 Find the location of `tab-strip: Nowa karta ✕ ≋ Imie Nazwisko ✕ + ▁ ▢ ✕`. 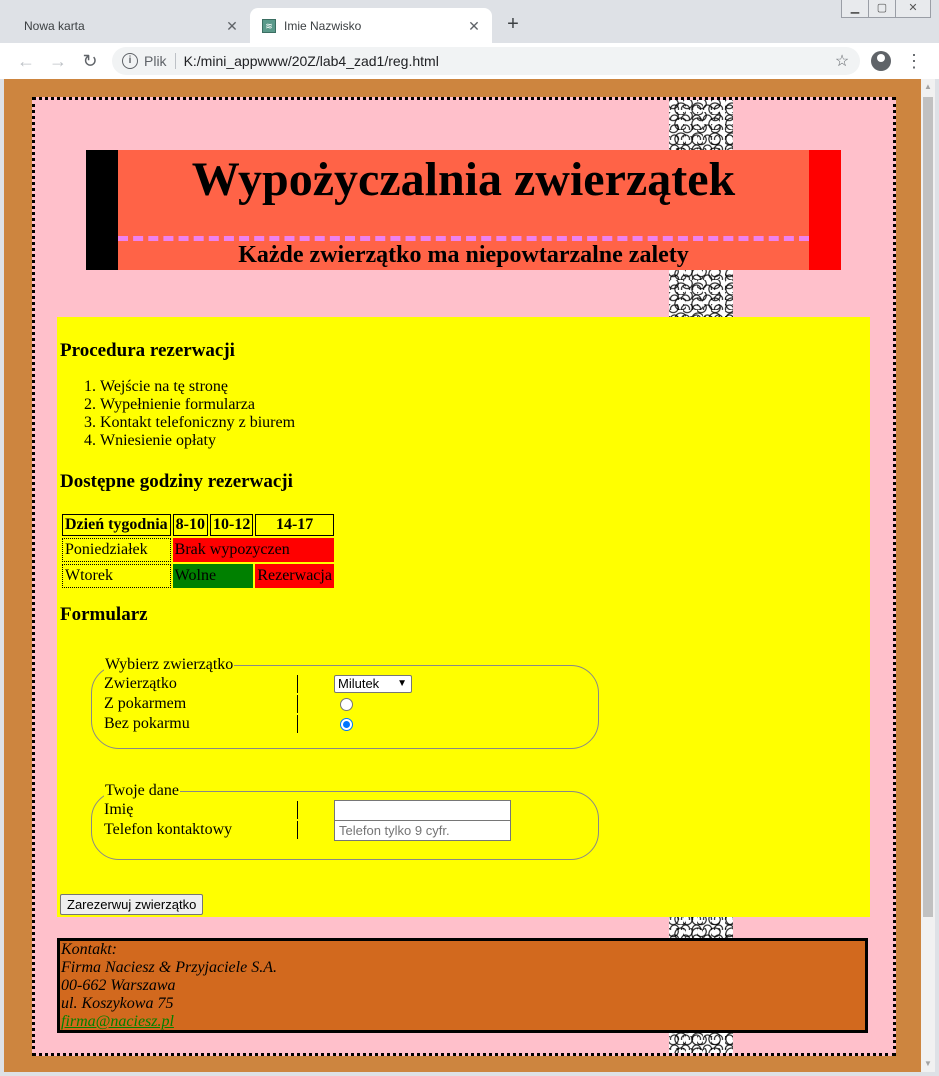

tab-strip: Nowa karta ✕ ≋ Imie Nazwisko ✕ + ▁ ▢ ✕ is located at coordinates (469, 21).